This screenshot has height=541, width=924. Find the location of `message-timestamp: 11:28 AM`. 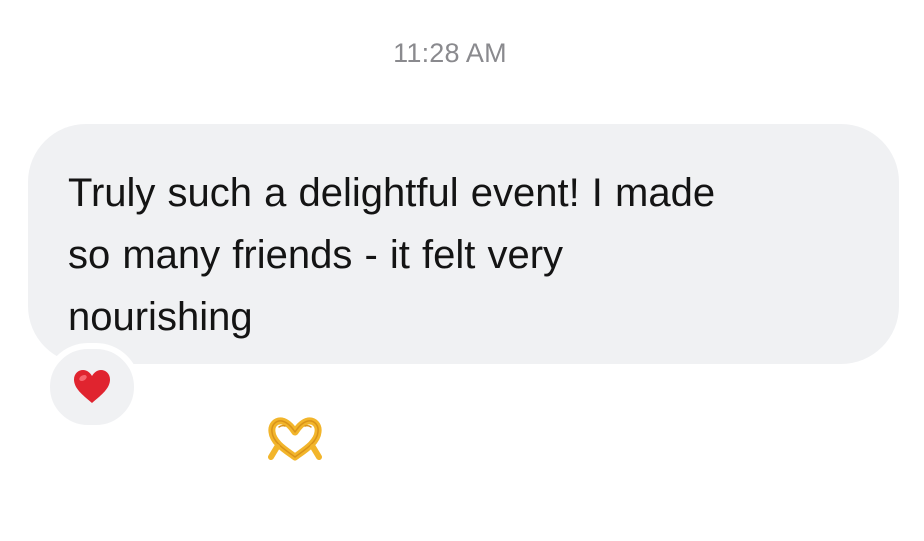

message-timestamp: 11:28 AM is located at coordinates (450, 53).